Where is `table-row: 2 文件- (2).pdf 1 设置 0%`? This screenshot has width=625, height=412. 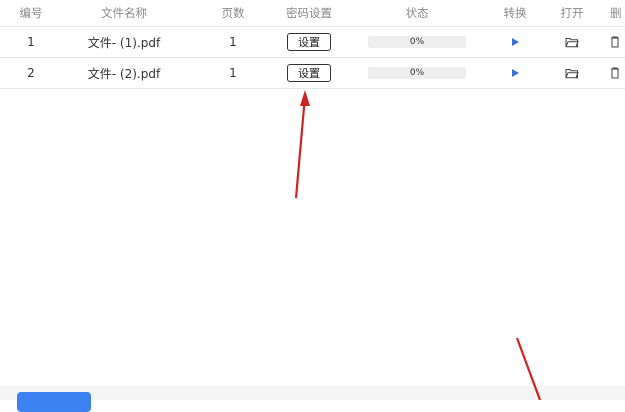 table-row: 2 文件- (2).pdf 1 设置 0% is located at coordinates (312, 73).